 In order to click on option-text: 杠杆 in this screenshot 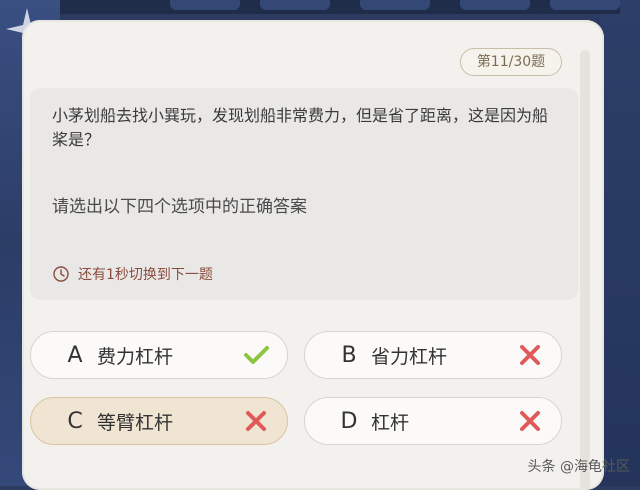, I will do `click(390, 422)`.